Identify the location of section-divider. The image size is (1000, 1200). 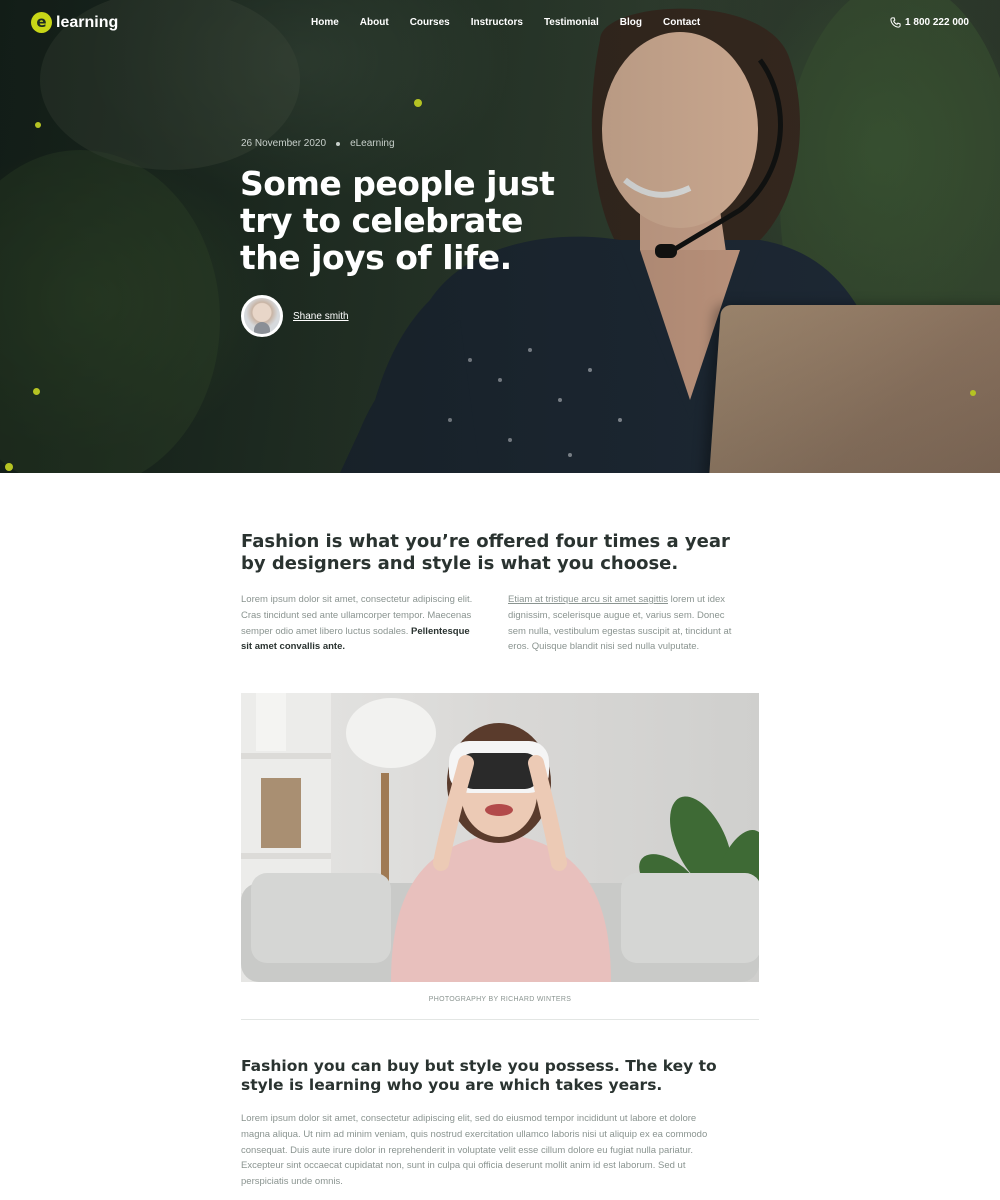
(500, 1019).